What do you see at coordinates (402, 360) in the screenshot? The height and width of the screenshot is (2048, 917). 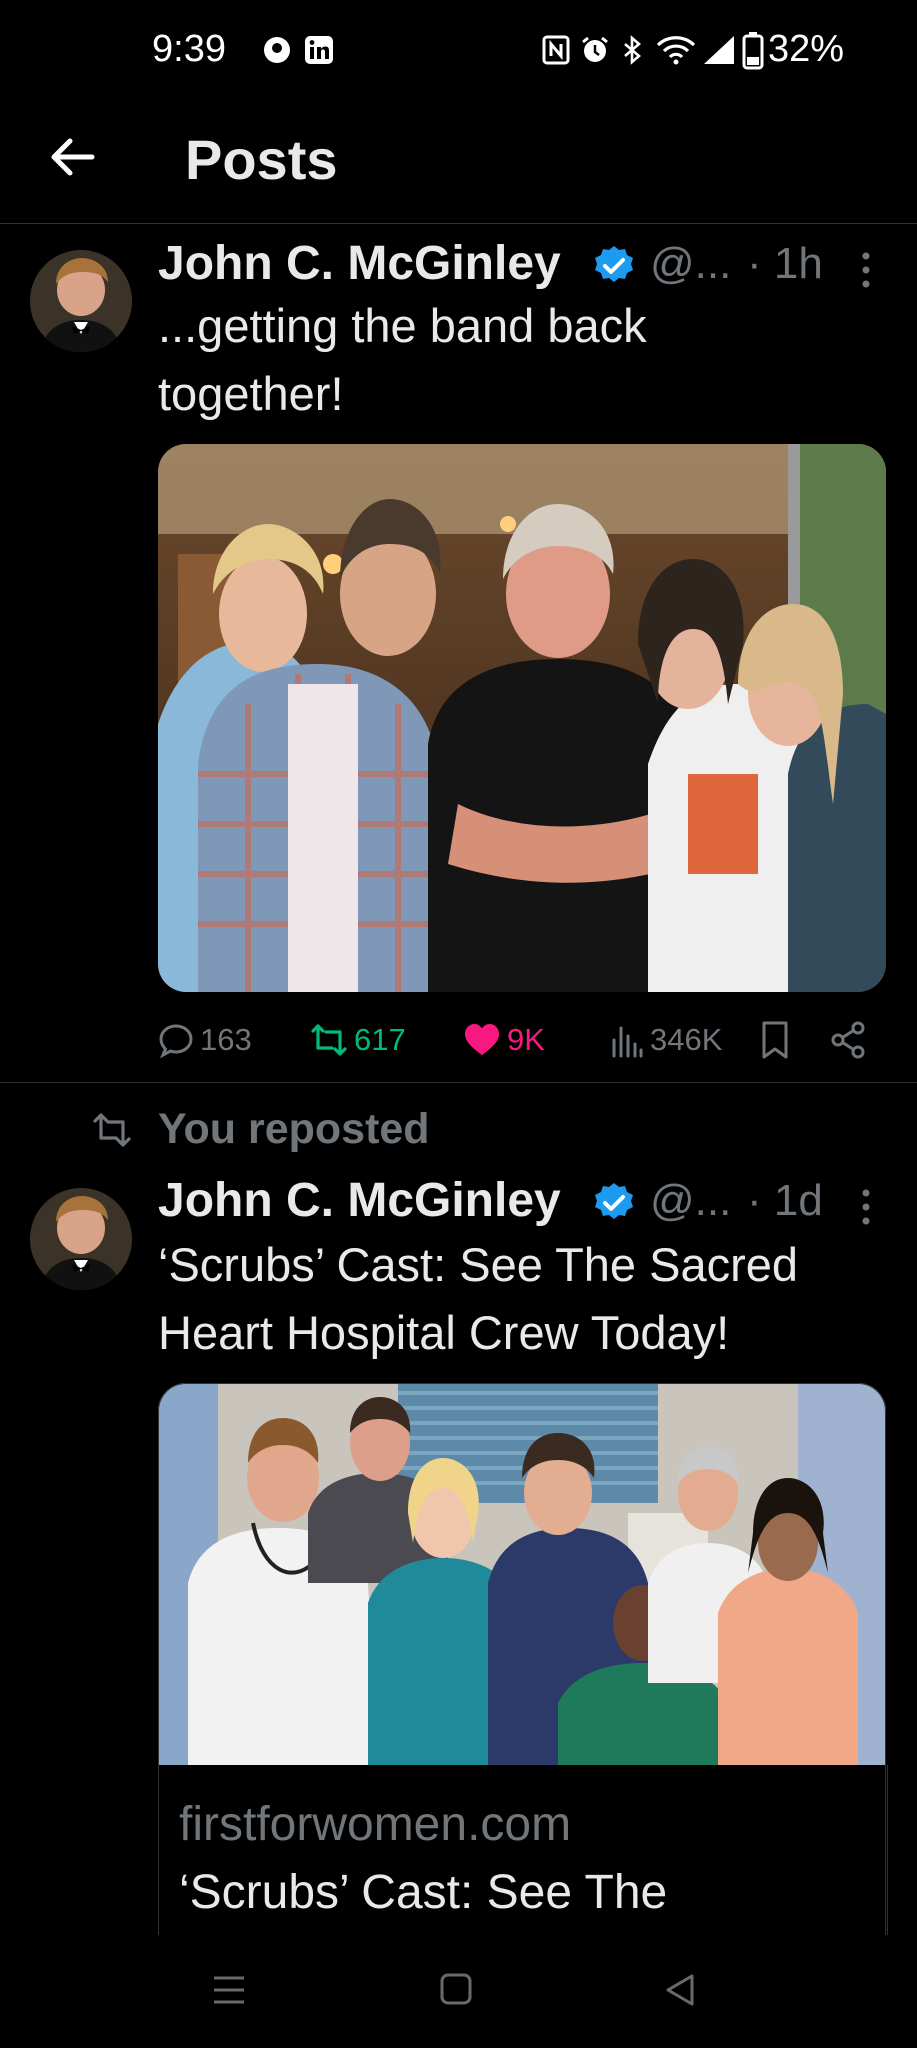 I see `post-text: ...getting the band back together!` at bounding box center [402, 360].